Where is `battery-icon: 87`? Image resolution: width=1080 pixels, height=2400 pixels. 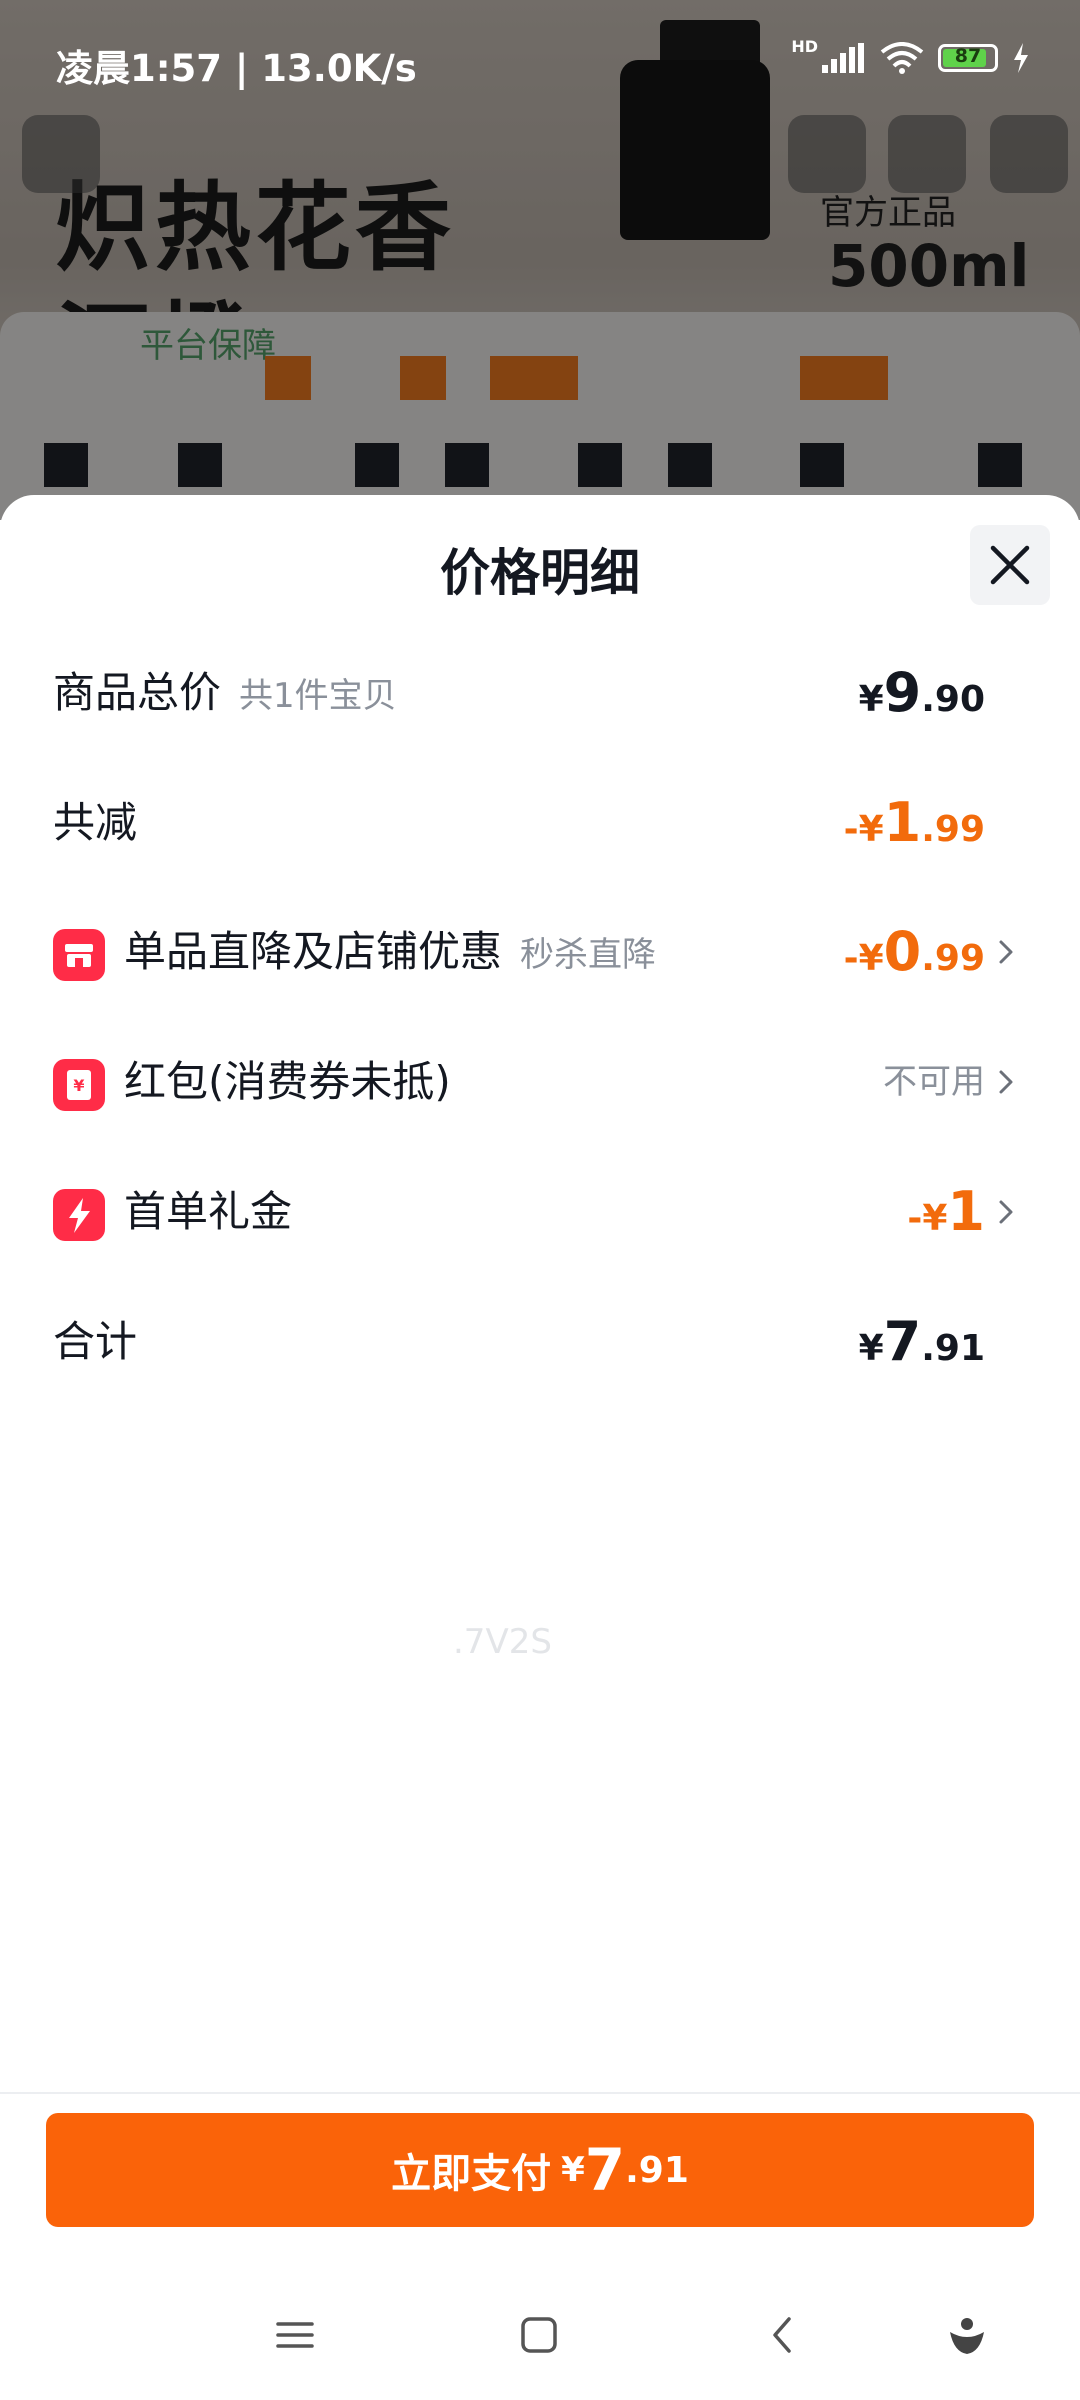 battery-icon: 87 is located at coordinates (968, 58).